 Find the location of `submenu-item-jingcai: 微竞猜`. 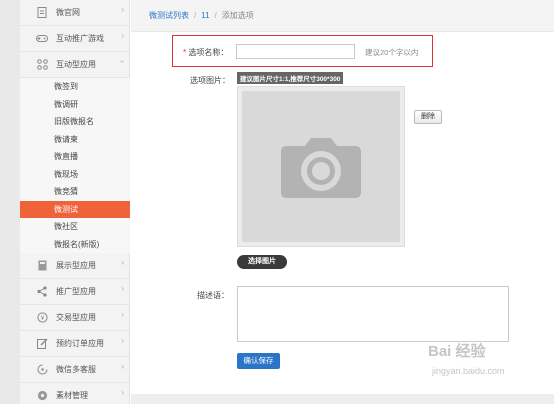

submenu-item-jingcai: 微竞猜 is located at coordinates (75, 192).